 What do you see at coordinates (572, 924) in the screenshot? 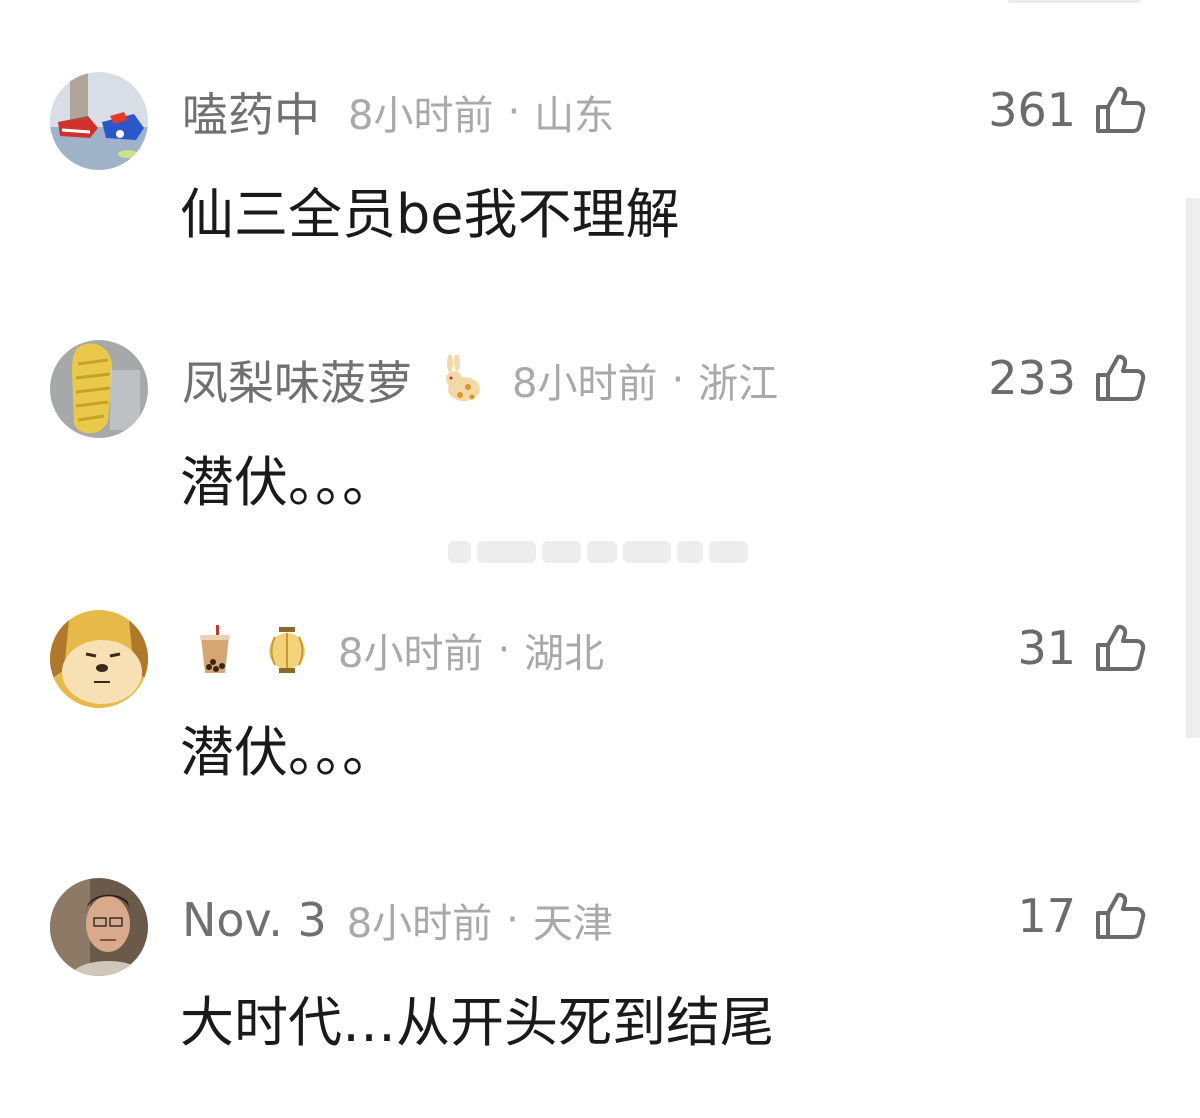
I see `comment-region: 天津` at bounding box center [572, 924].